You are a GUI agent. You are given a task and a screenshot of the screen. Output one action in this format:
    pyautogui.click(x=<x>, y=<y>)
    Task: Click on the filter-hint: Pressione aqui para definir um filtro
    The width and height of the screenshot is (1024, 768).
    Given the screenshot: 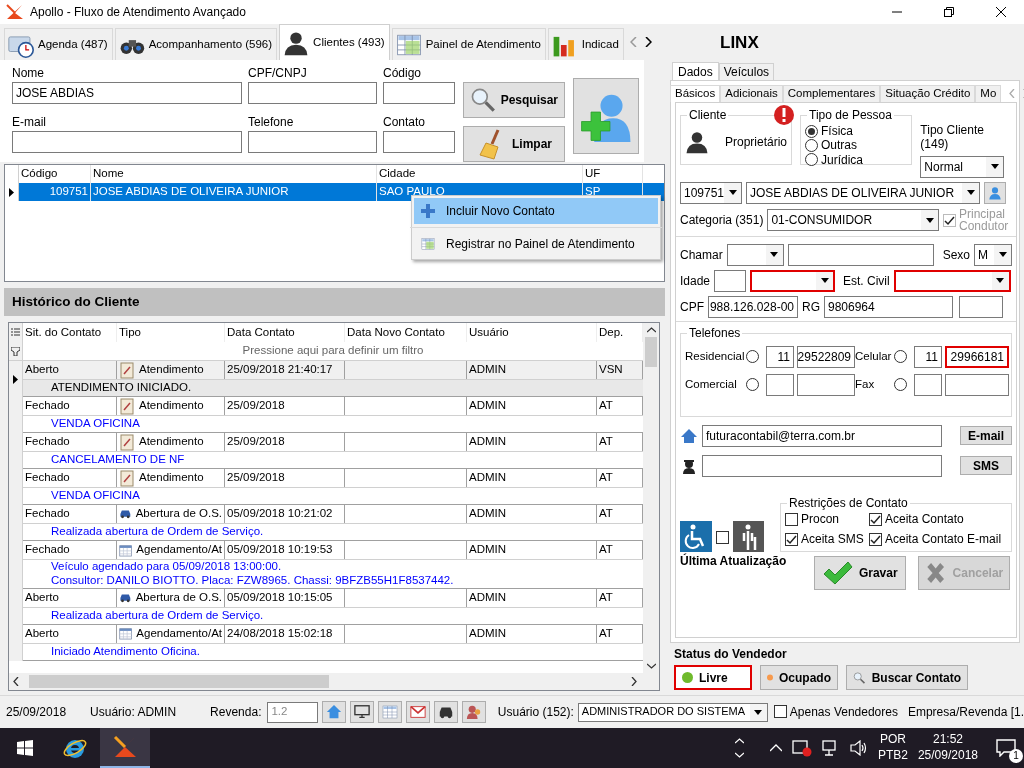 What is the action you would take?
    pyautogui.click(x=333, y=351)
    